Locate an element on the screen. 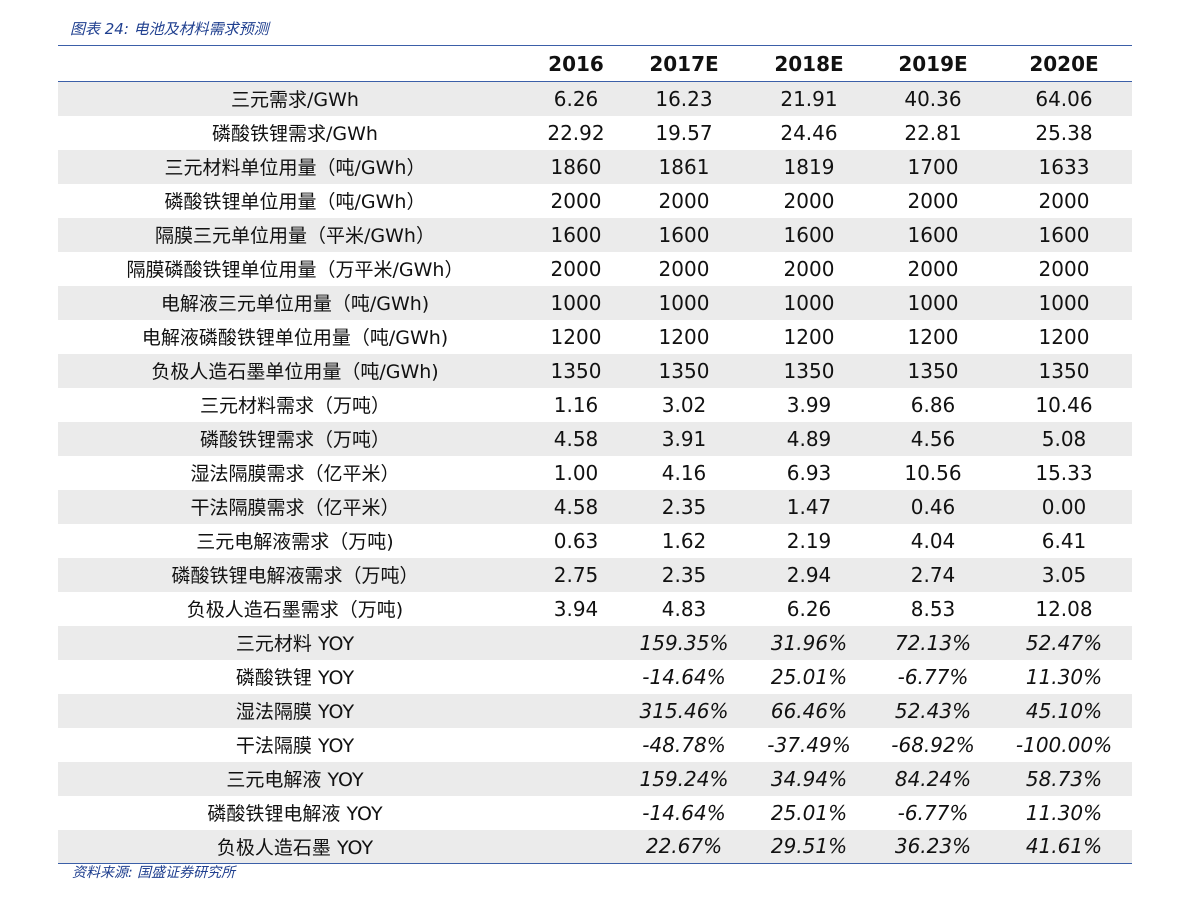  value-cell: 16.23 is located at coordinates (684, 98).